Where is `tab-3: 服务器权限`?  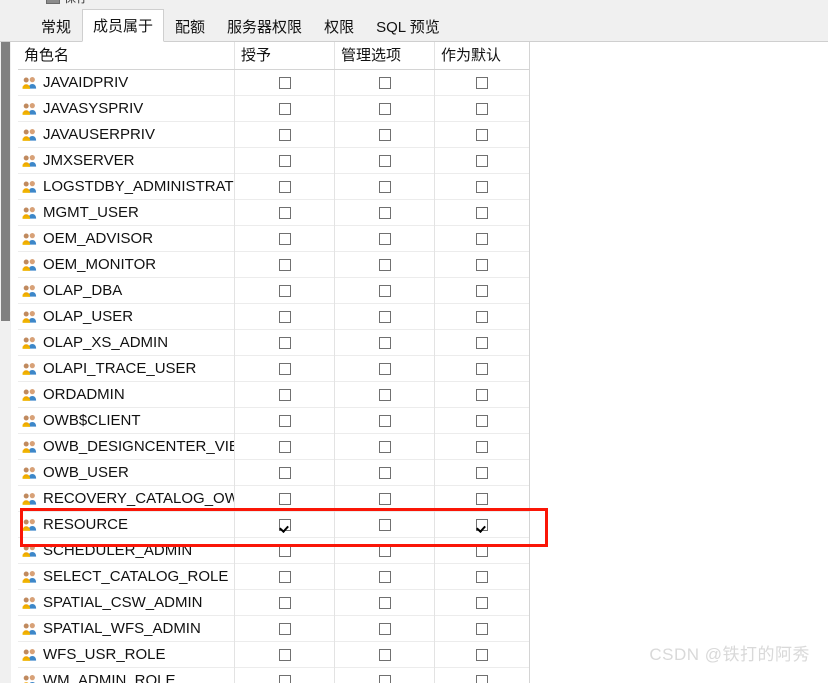
tab-3: 服务器权限 is located at coordinates (264, 26).